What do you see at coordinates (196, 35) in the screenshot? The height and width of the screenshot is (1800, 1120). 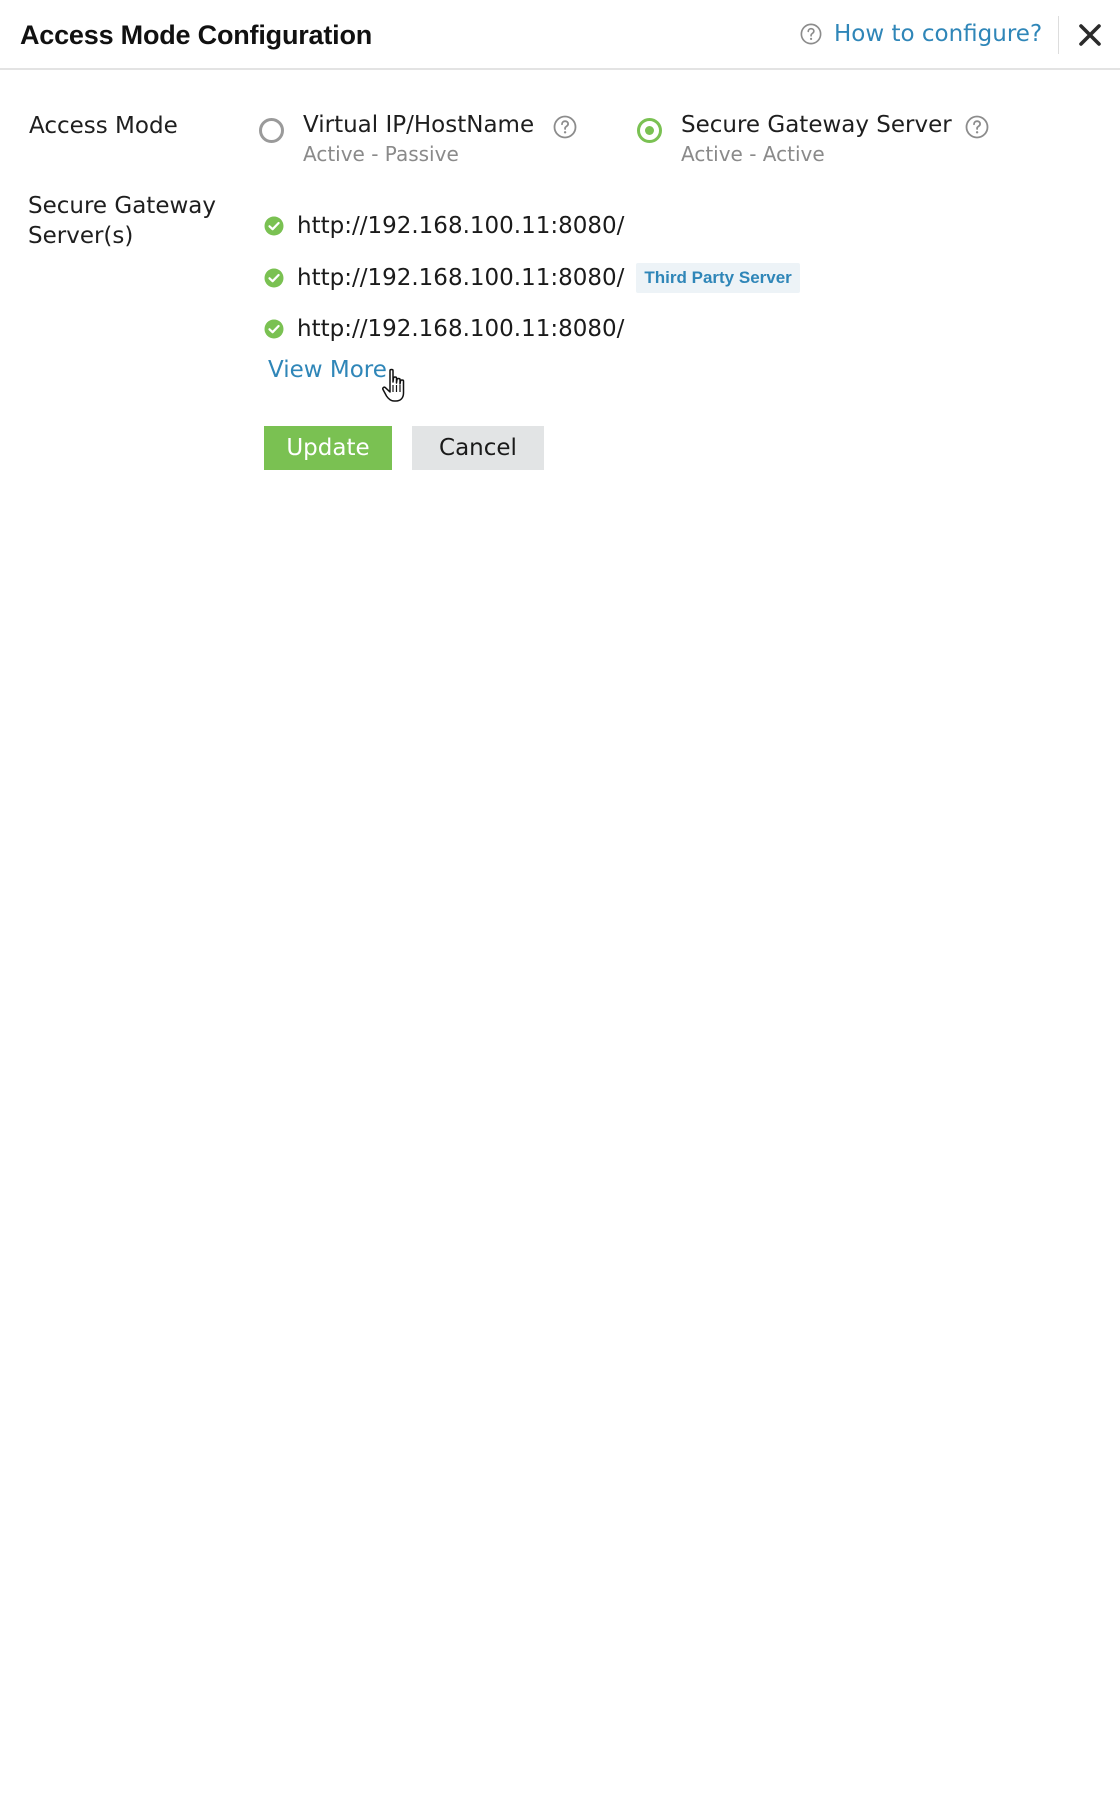 I see `dialog-title: Access Mode Configuration` at bounding box center [196, 35].